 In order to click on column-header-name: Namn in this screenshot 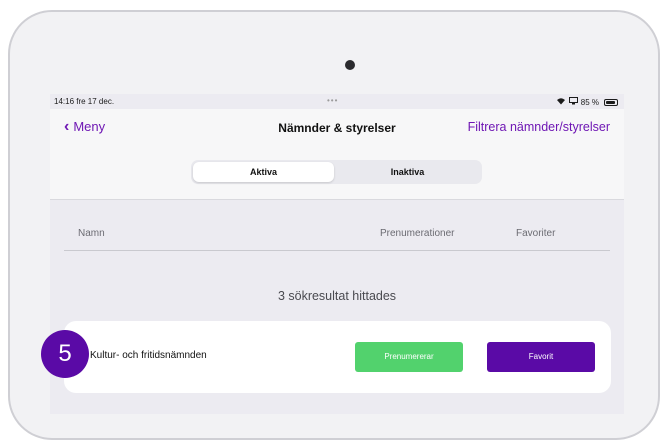, I will do `click(91, 233)`.